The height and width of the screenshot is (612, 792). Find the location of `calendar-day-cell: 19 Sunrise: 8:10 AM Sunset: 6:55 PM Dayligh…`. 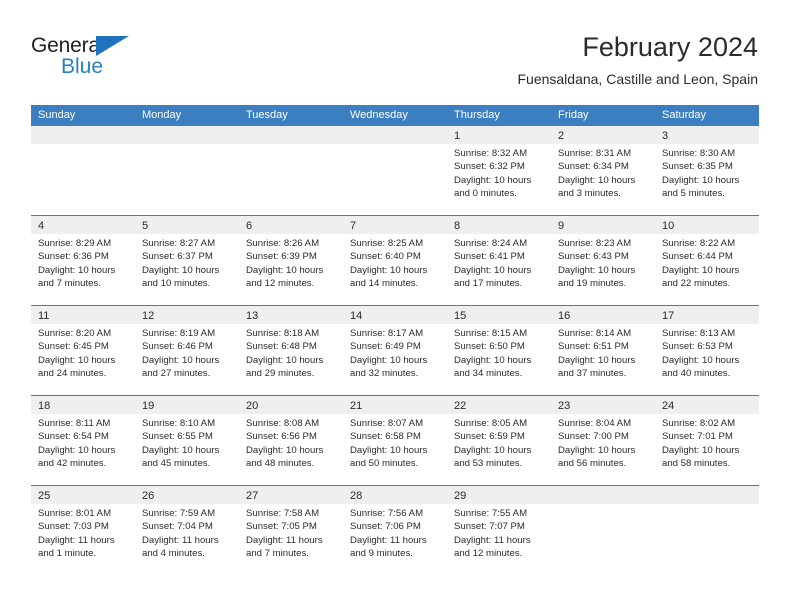

calendar-day-cell: 19 Sunrise: 8:10 AM Sunset: 6:55 PM Dayligh… is located at coordinates (187, 440).